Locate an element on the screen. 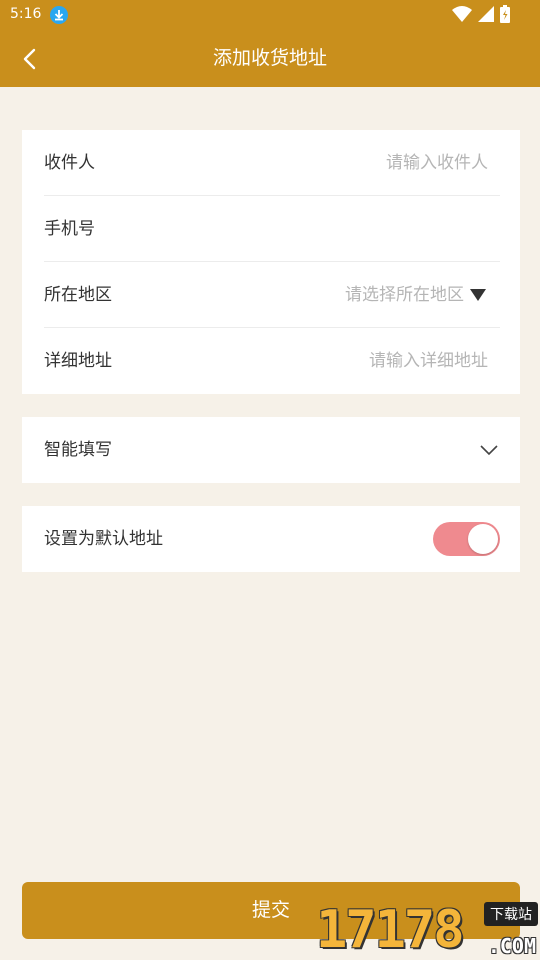 The height and width of the screenshot is (960, 540). battery-icon is located at coordinates (505, 14).